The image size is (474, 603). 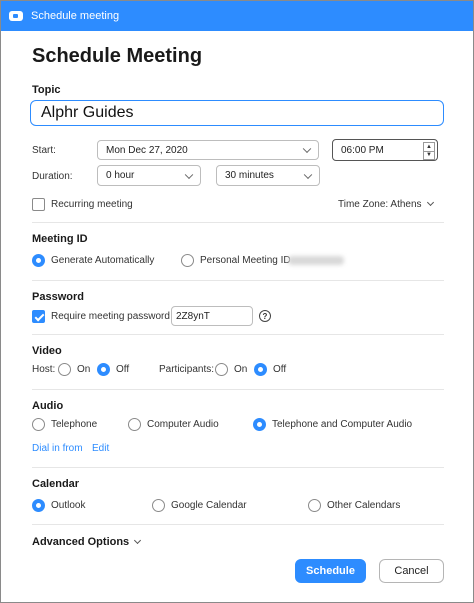 I want to click on duration-label: Duration:, so click(x=52, y=176).